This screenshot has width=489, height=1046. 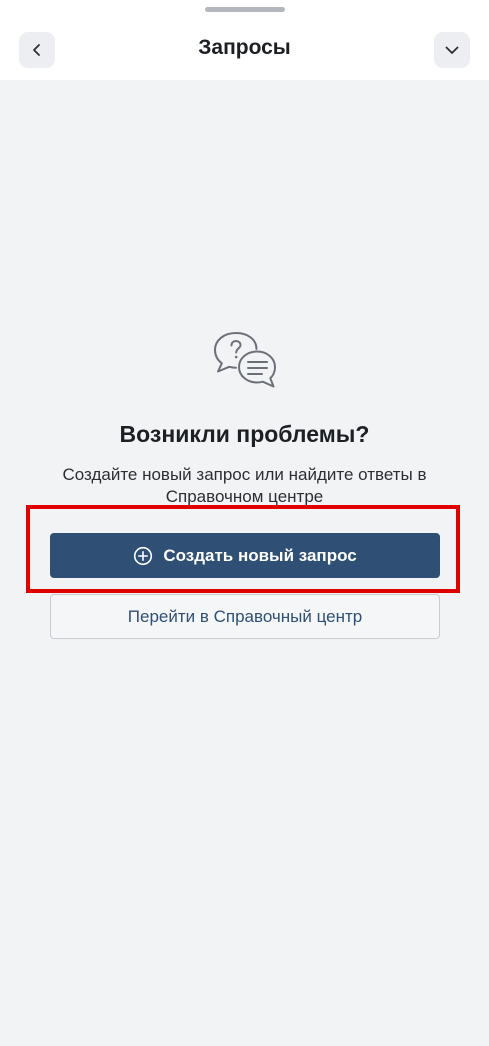 I want to click on create-request-button: Создать новый запрос, so click(x=245, y=555).